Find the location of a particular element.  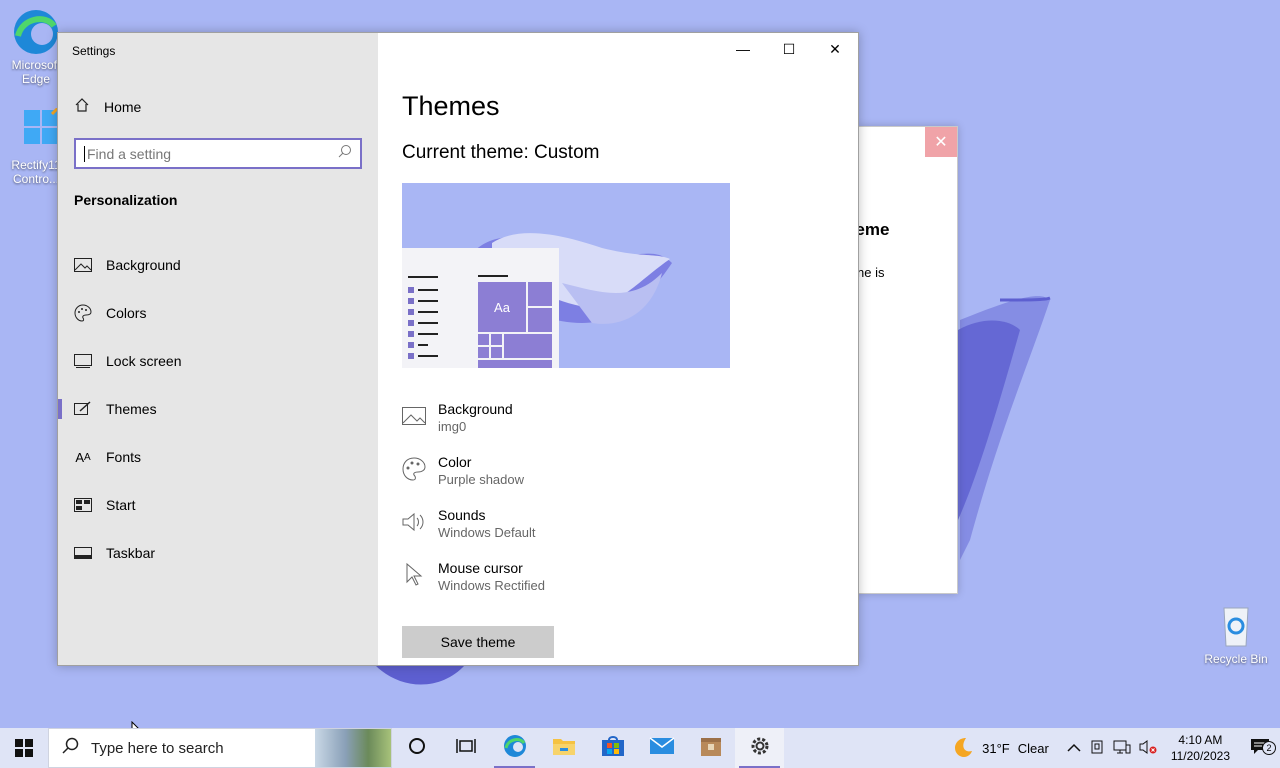

search-placeholder: Type here to search is located at coordinates (157, 748).